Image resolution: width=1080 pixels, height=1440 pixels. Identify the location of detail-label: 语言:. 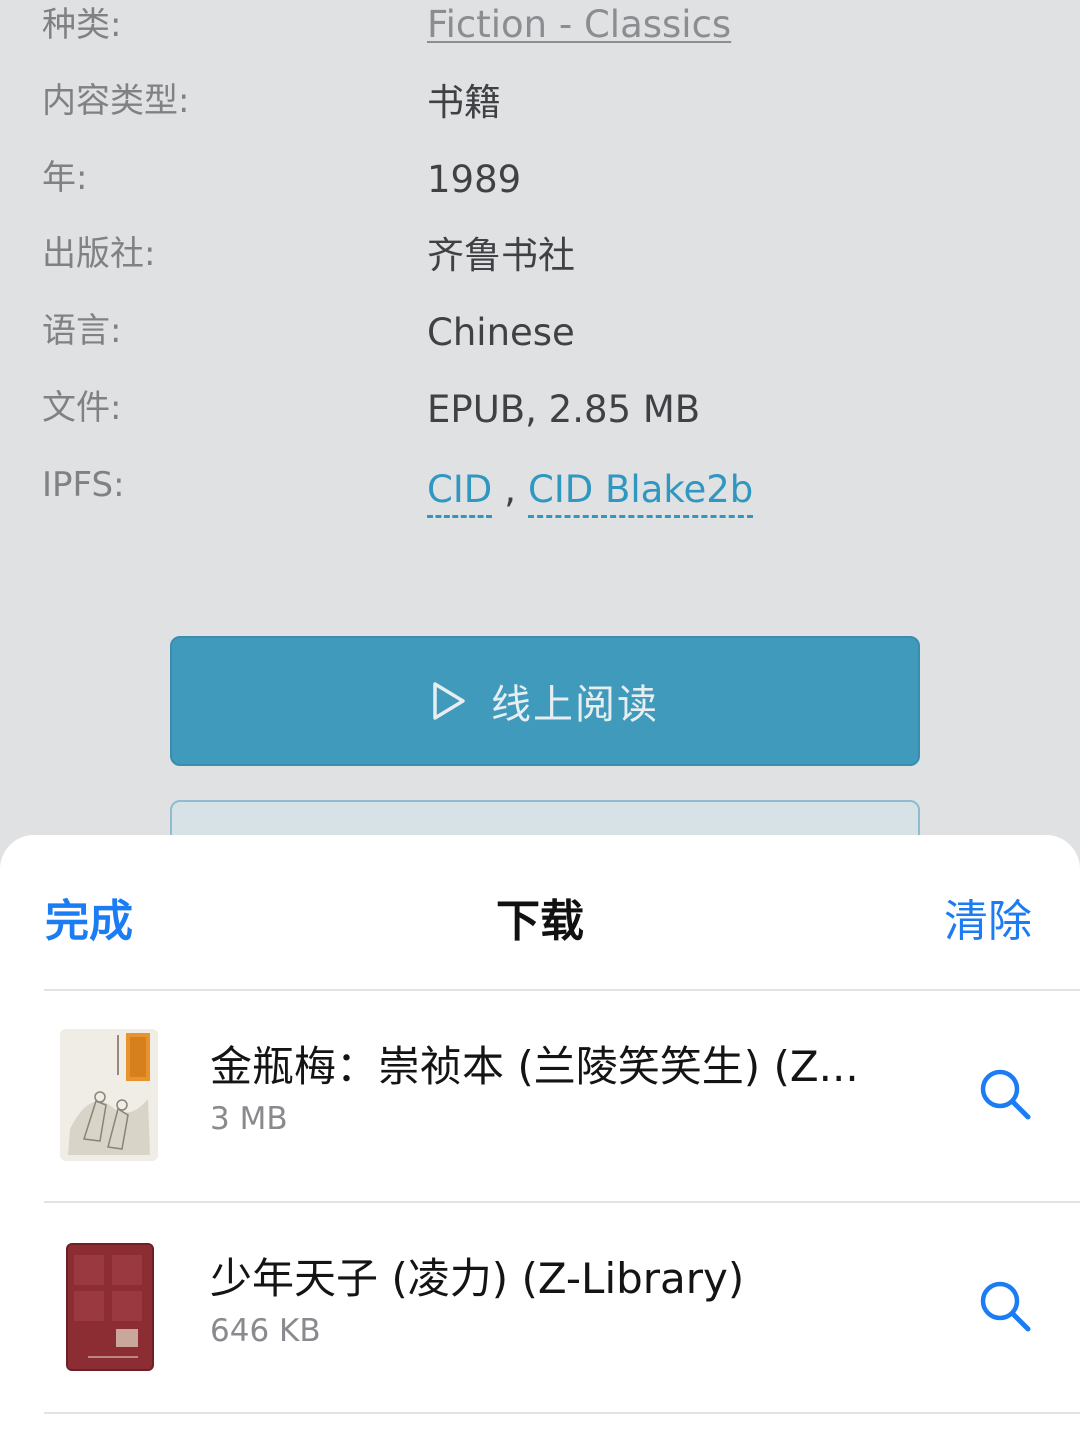
(82, 331).